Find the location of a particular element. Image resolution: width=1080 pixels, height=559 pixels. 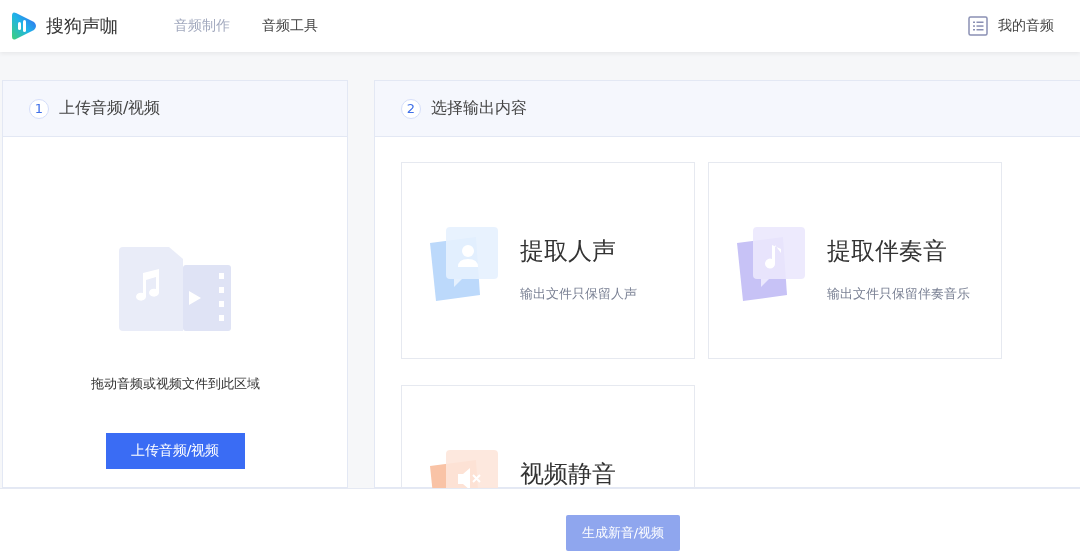

option-title: 提取伴奏音 is located at coordinates (887, 251).